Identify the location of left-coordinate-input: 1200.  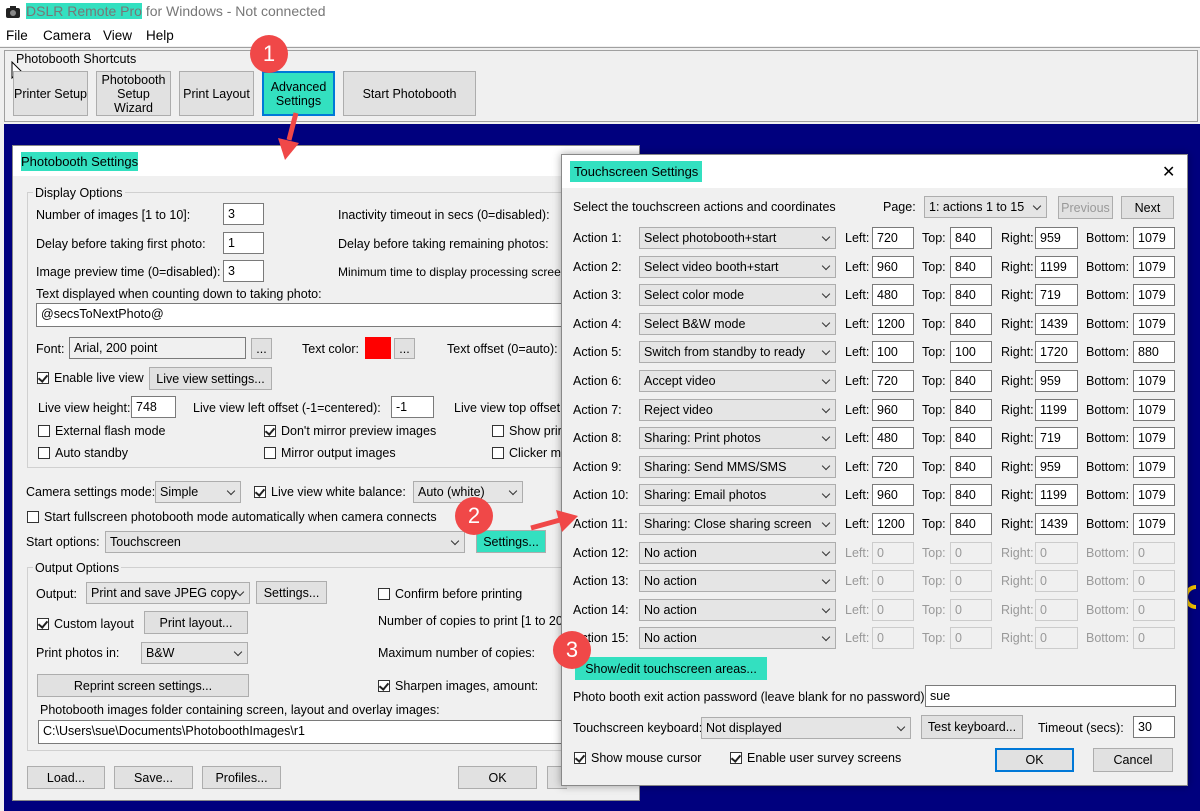
(893, 324).